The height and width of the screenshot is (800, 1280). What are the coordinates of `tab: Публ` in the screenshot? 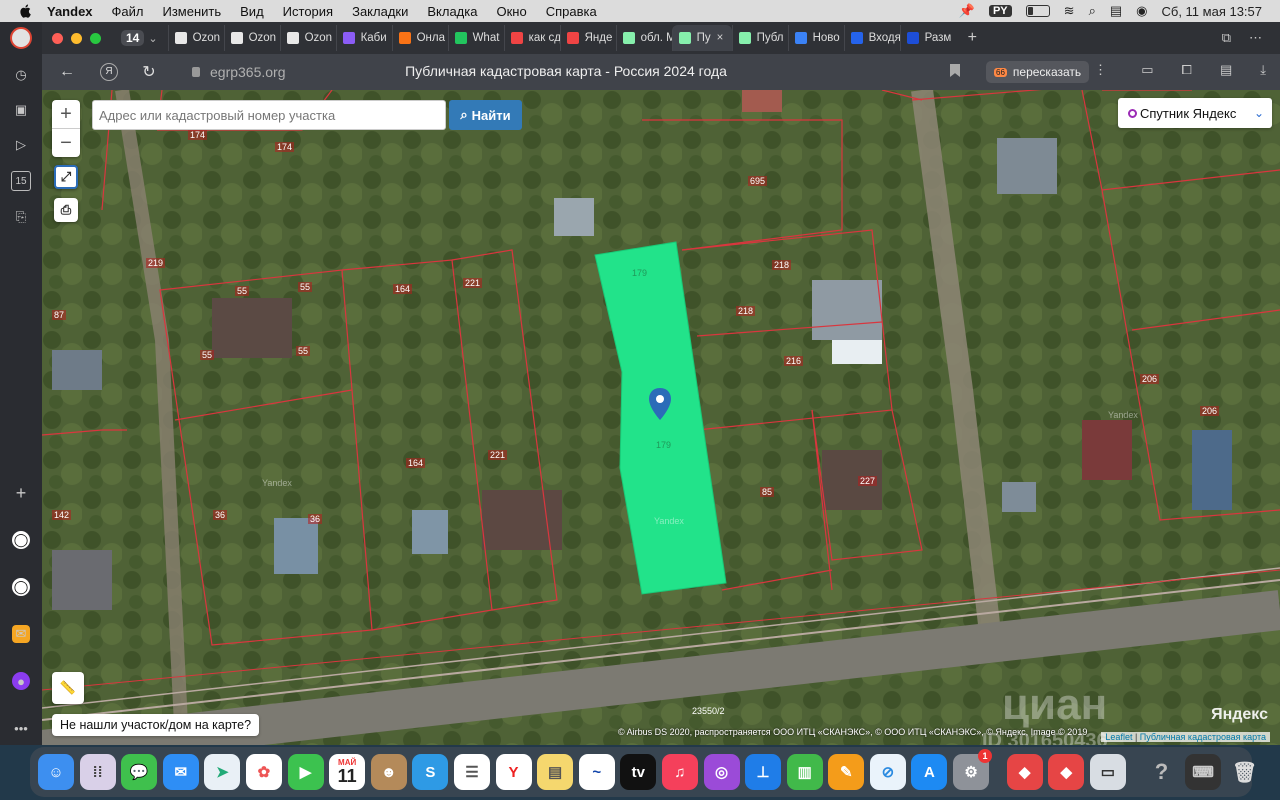 It's located at (759, 38).